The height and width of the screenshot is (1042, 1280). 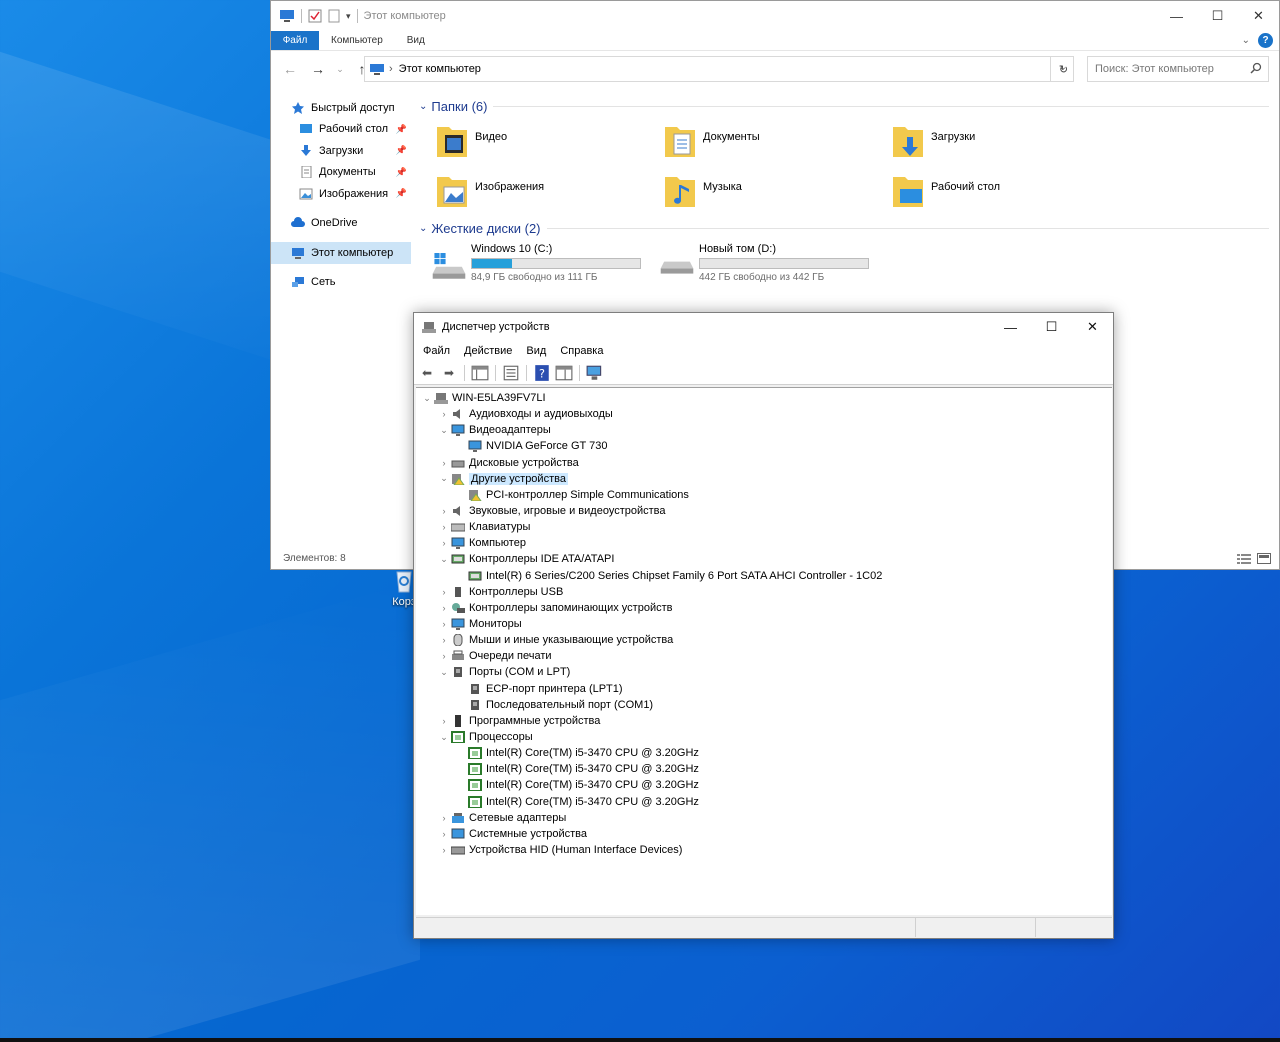 What do you see at coordinates (1246, 40) in the screenshot?
I see `ribbon-expand-icon: ⌄` at bounding box center [1246, 40].